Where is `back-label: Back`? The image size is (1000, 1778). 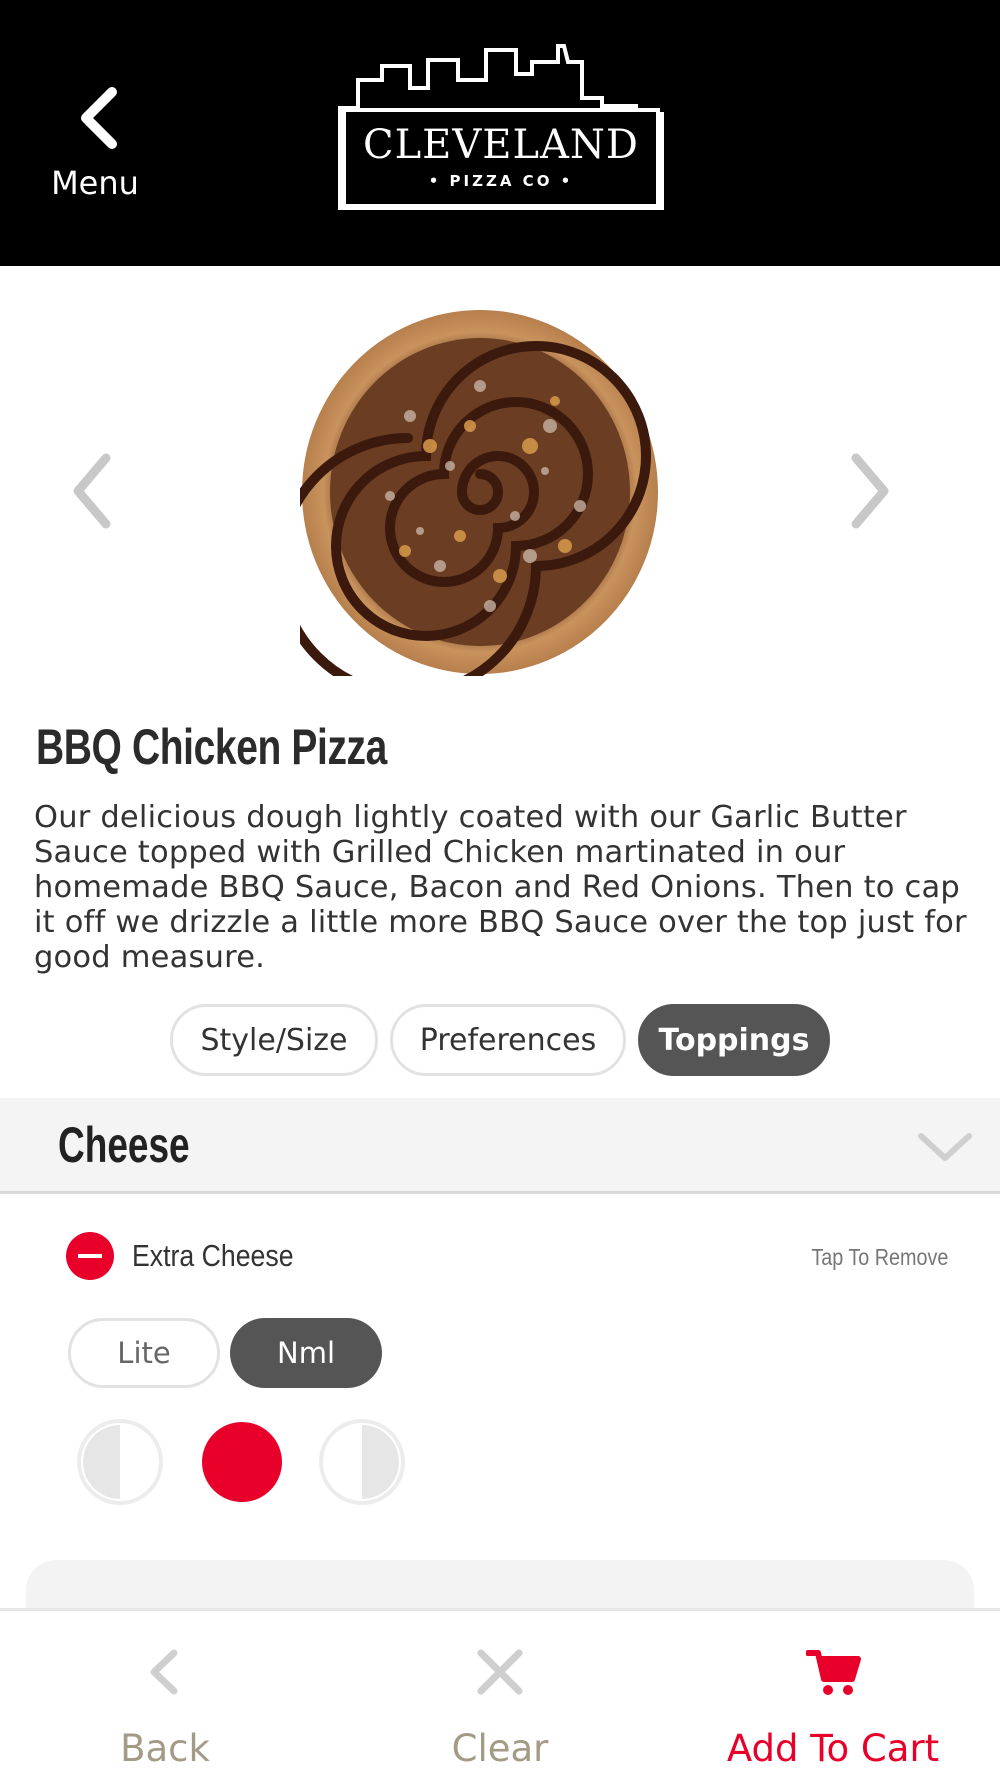 back-label: Back is located at coordinates (165, 1748).